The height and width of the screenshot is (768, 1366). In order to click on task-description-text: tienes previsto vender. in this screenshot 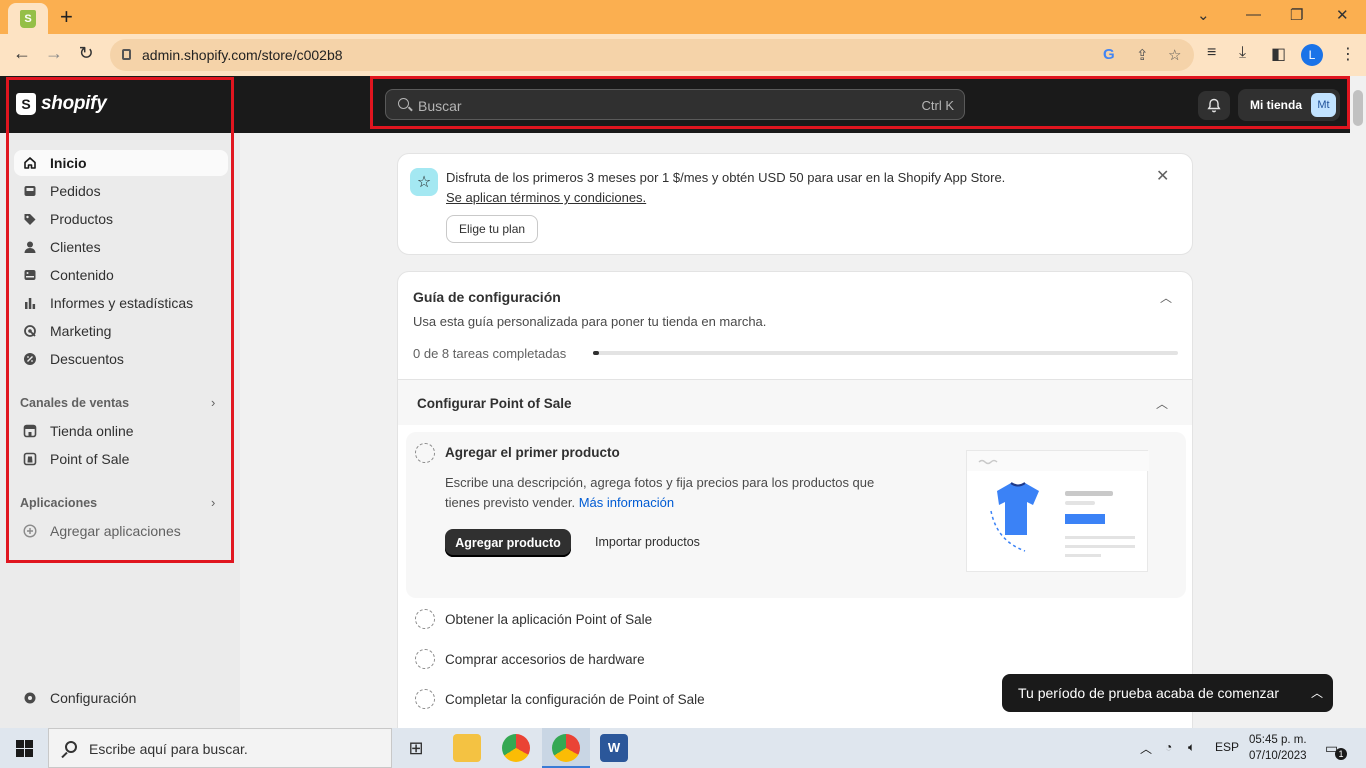, I will do `click(510, 502)`.